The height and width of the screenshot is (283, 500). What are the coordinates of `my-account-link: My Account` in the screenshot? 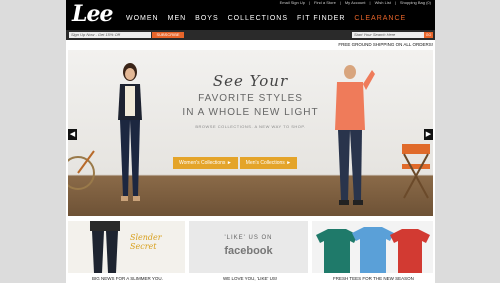 It's located at (355, 3).